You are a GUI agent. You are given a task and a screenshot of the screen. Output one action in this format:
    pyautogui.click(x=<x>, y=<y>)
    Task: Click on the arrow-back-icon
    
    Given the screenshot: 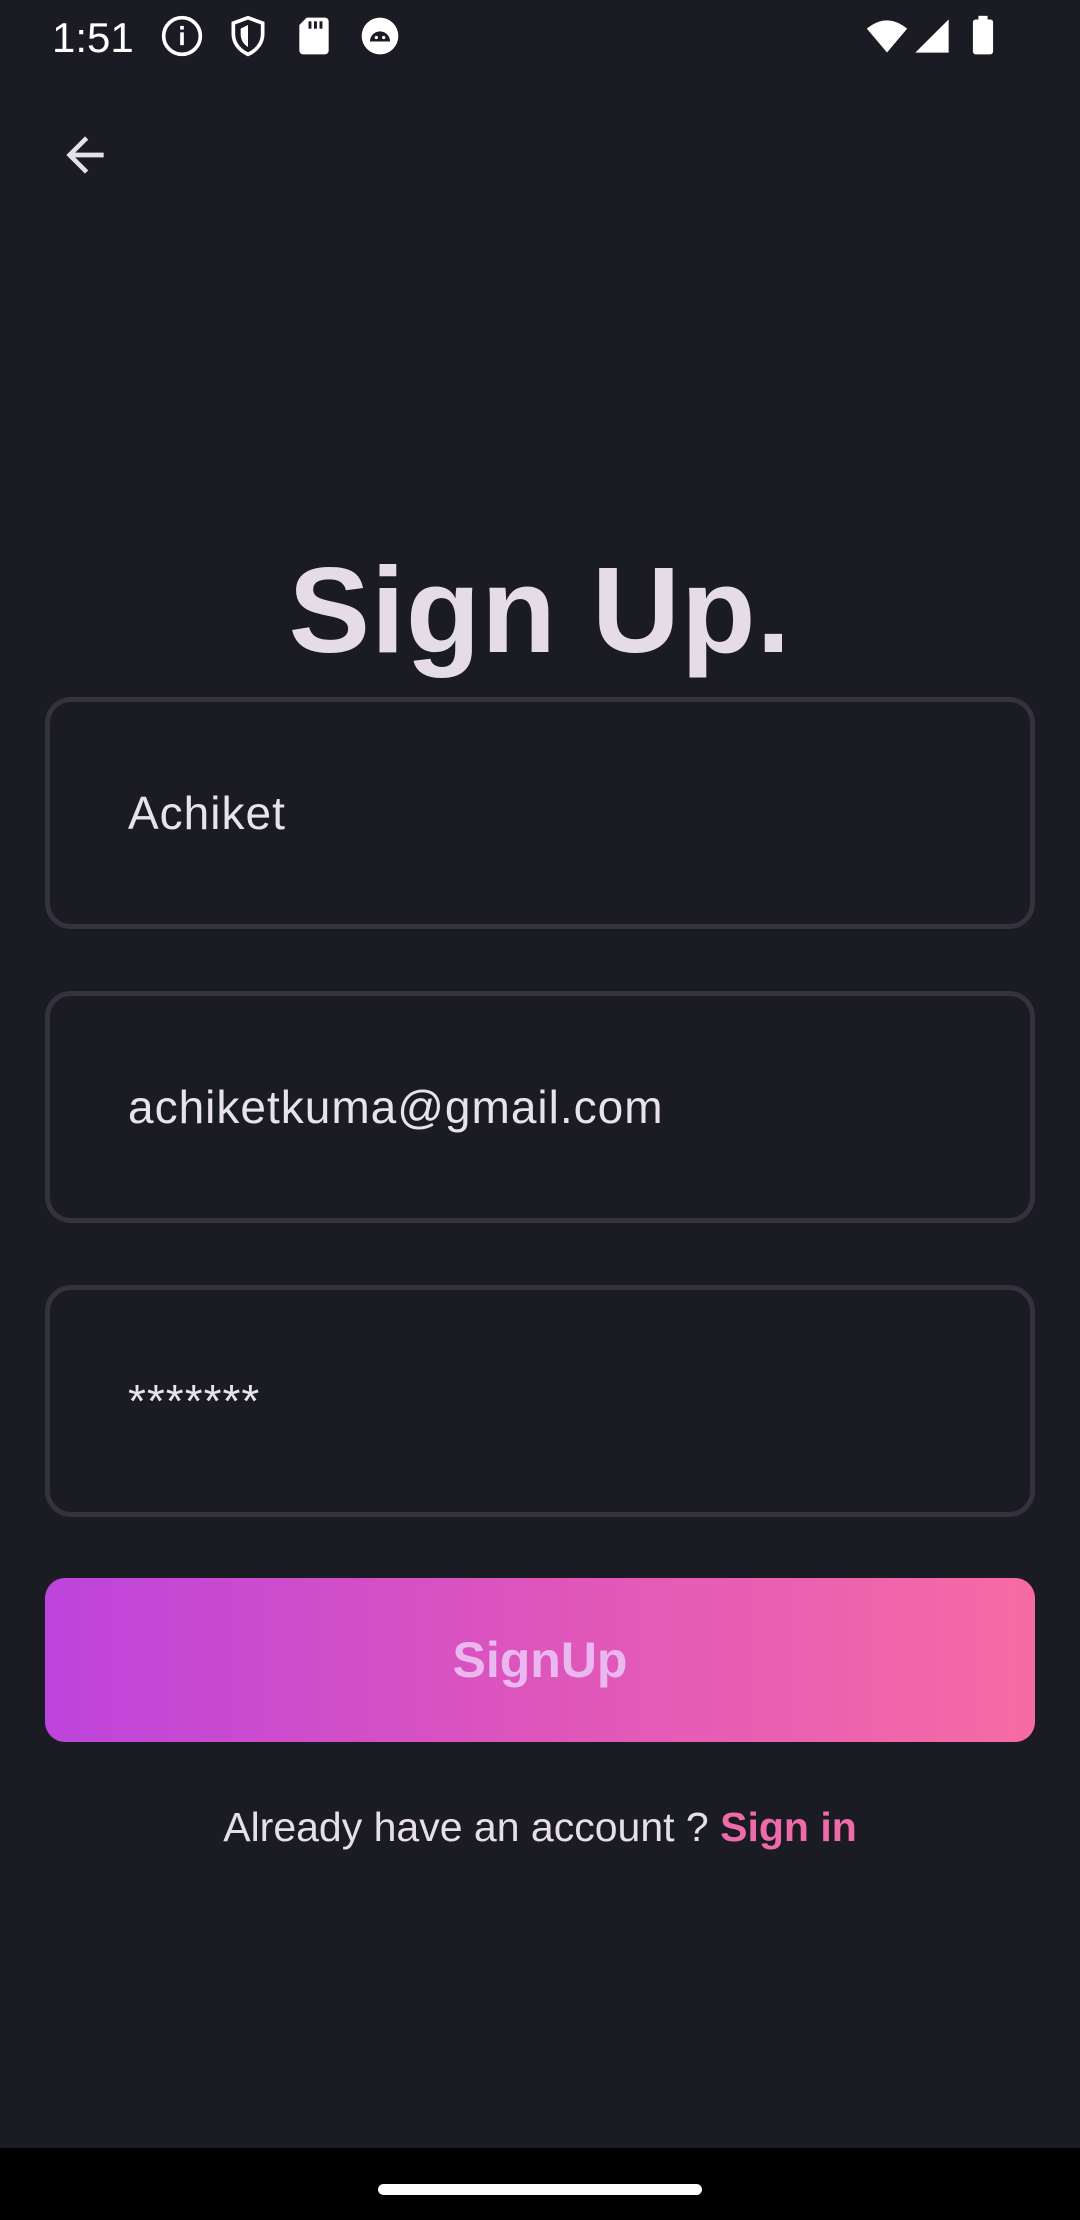 What is the action you would take?
    pyautogui.click(x=85, y=155)
    